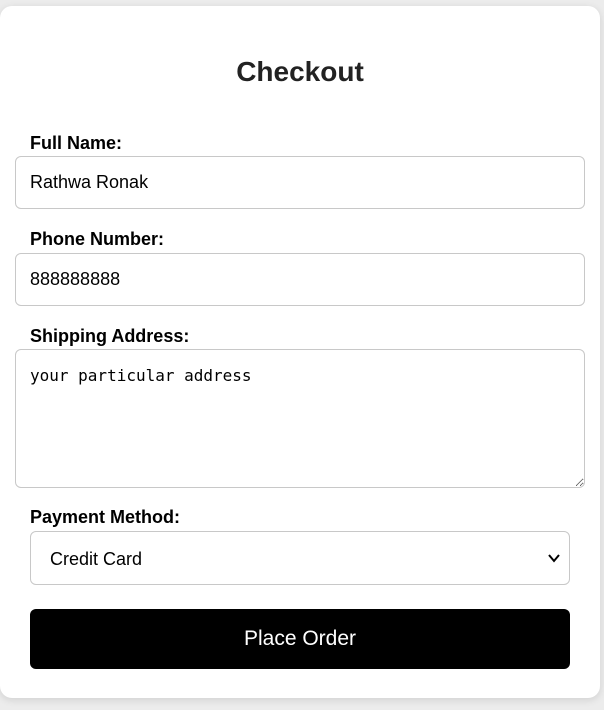 This screenshot has height=710, width=604. I want to click on shipping-address-label: Shipping Address:, so click(110, 336).